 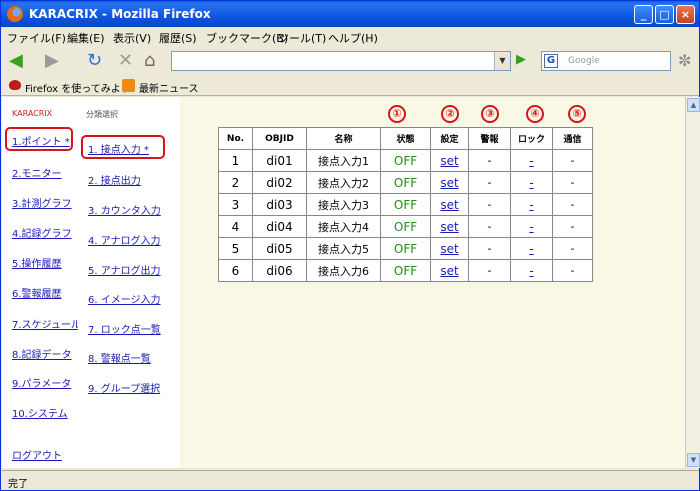 What do you see at coordinates (114, 179) in the screenshot?
I see `category-digital-output: 2. 接点出力` at bounding box center [114, 179].